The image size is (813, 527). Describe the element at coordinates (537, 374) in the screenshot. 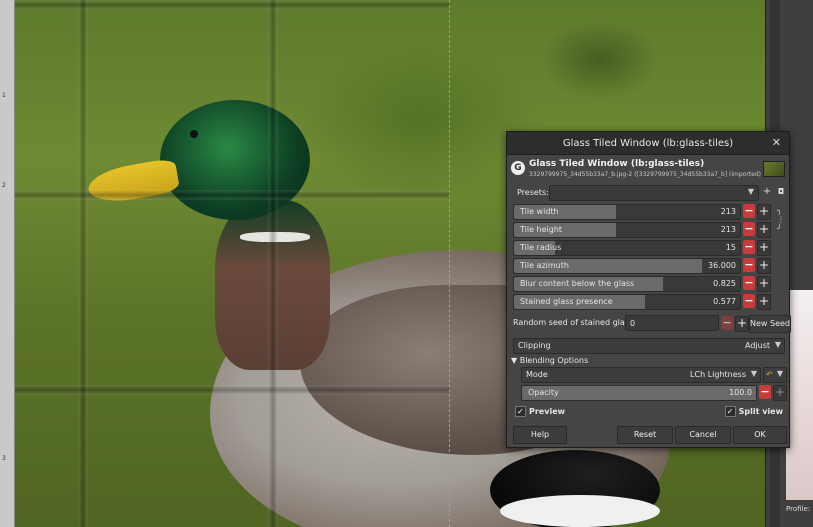

I see `mode-label: Mode` at that location.